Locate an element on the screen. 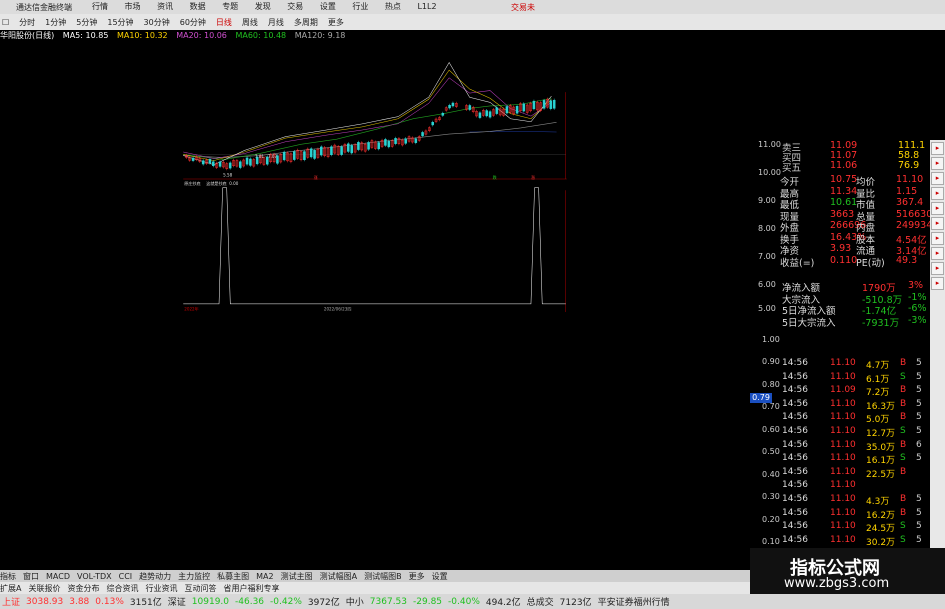  year-label: 2022年 is located at coordinates (191, 308).